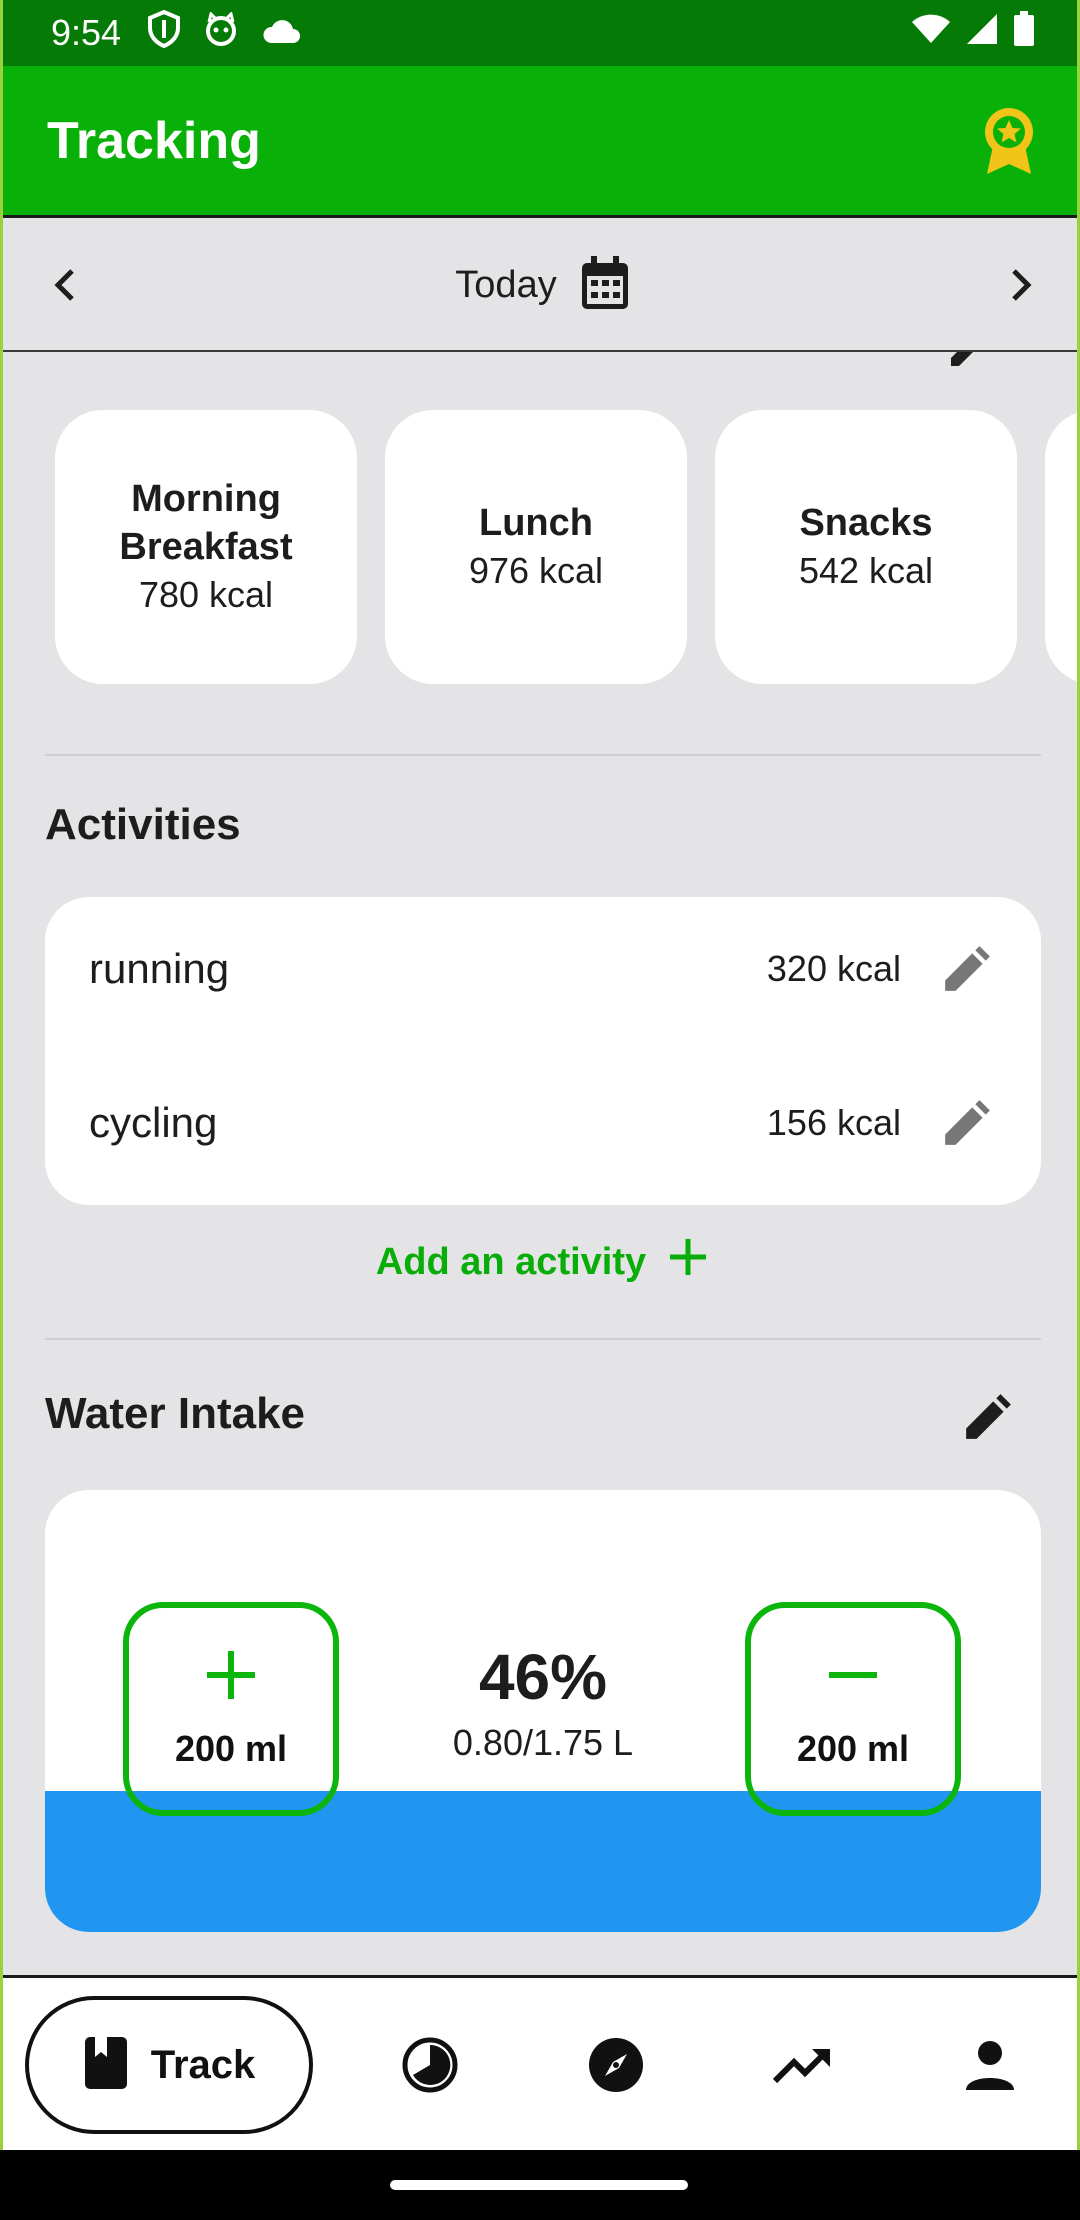 The height and width of the screenshot is (2220, 1080). What do you see at coordinates (833, 968) in the screenshot?
I see `activity-kcal: 320 kcal` at bounding box center [833, 968].